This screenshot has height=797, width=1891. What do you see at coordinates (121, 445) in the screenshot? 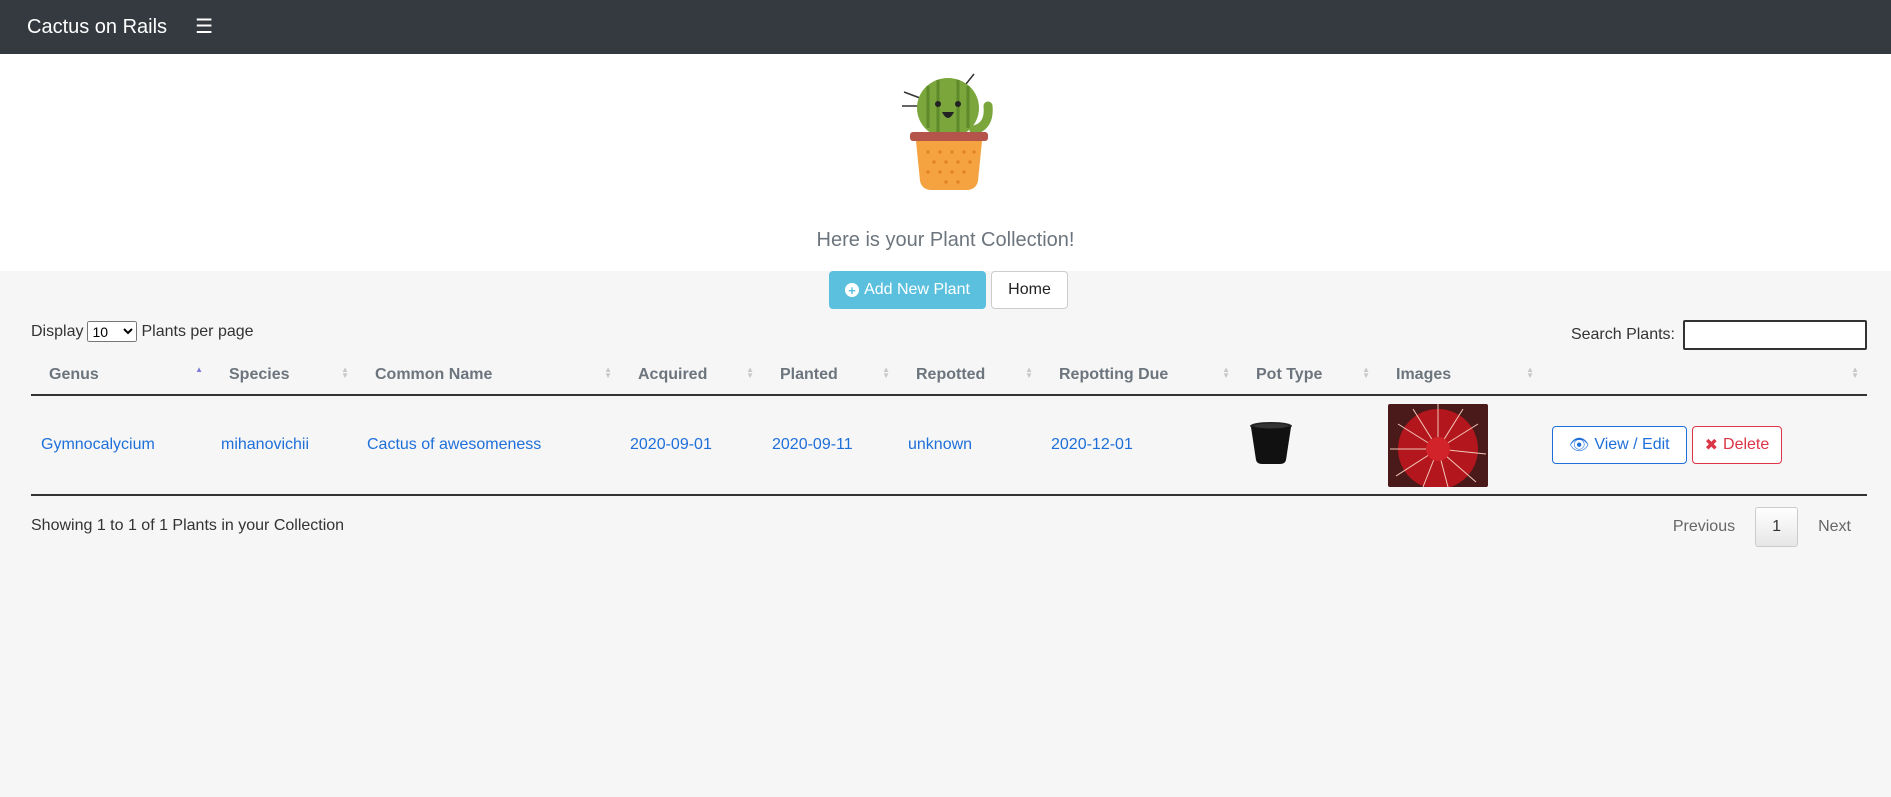
I see `cell-genus: Gymnocalycium` at bounding box center [121, 445].